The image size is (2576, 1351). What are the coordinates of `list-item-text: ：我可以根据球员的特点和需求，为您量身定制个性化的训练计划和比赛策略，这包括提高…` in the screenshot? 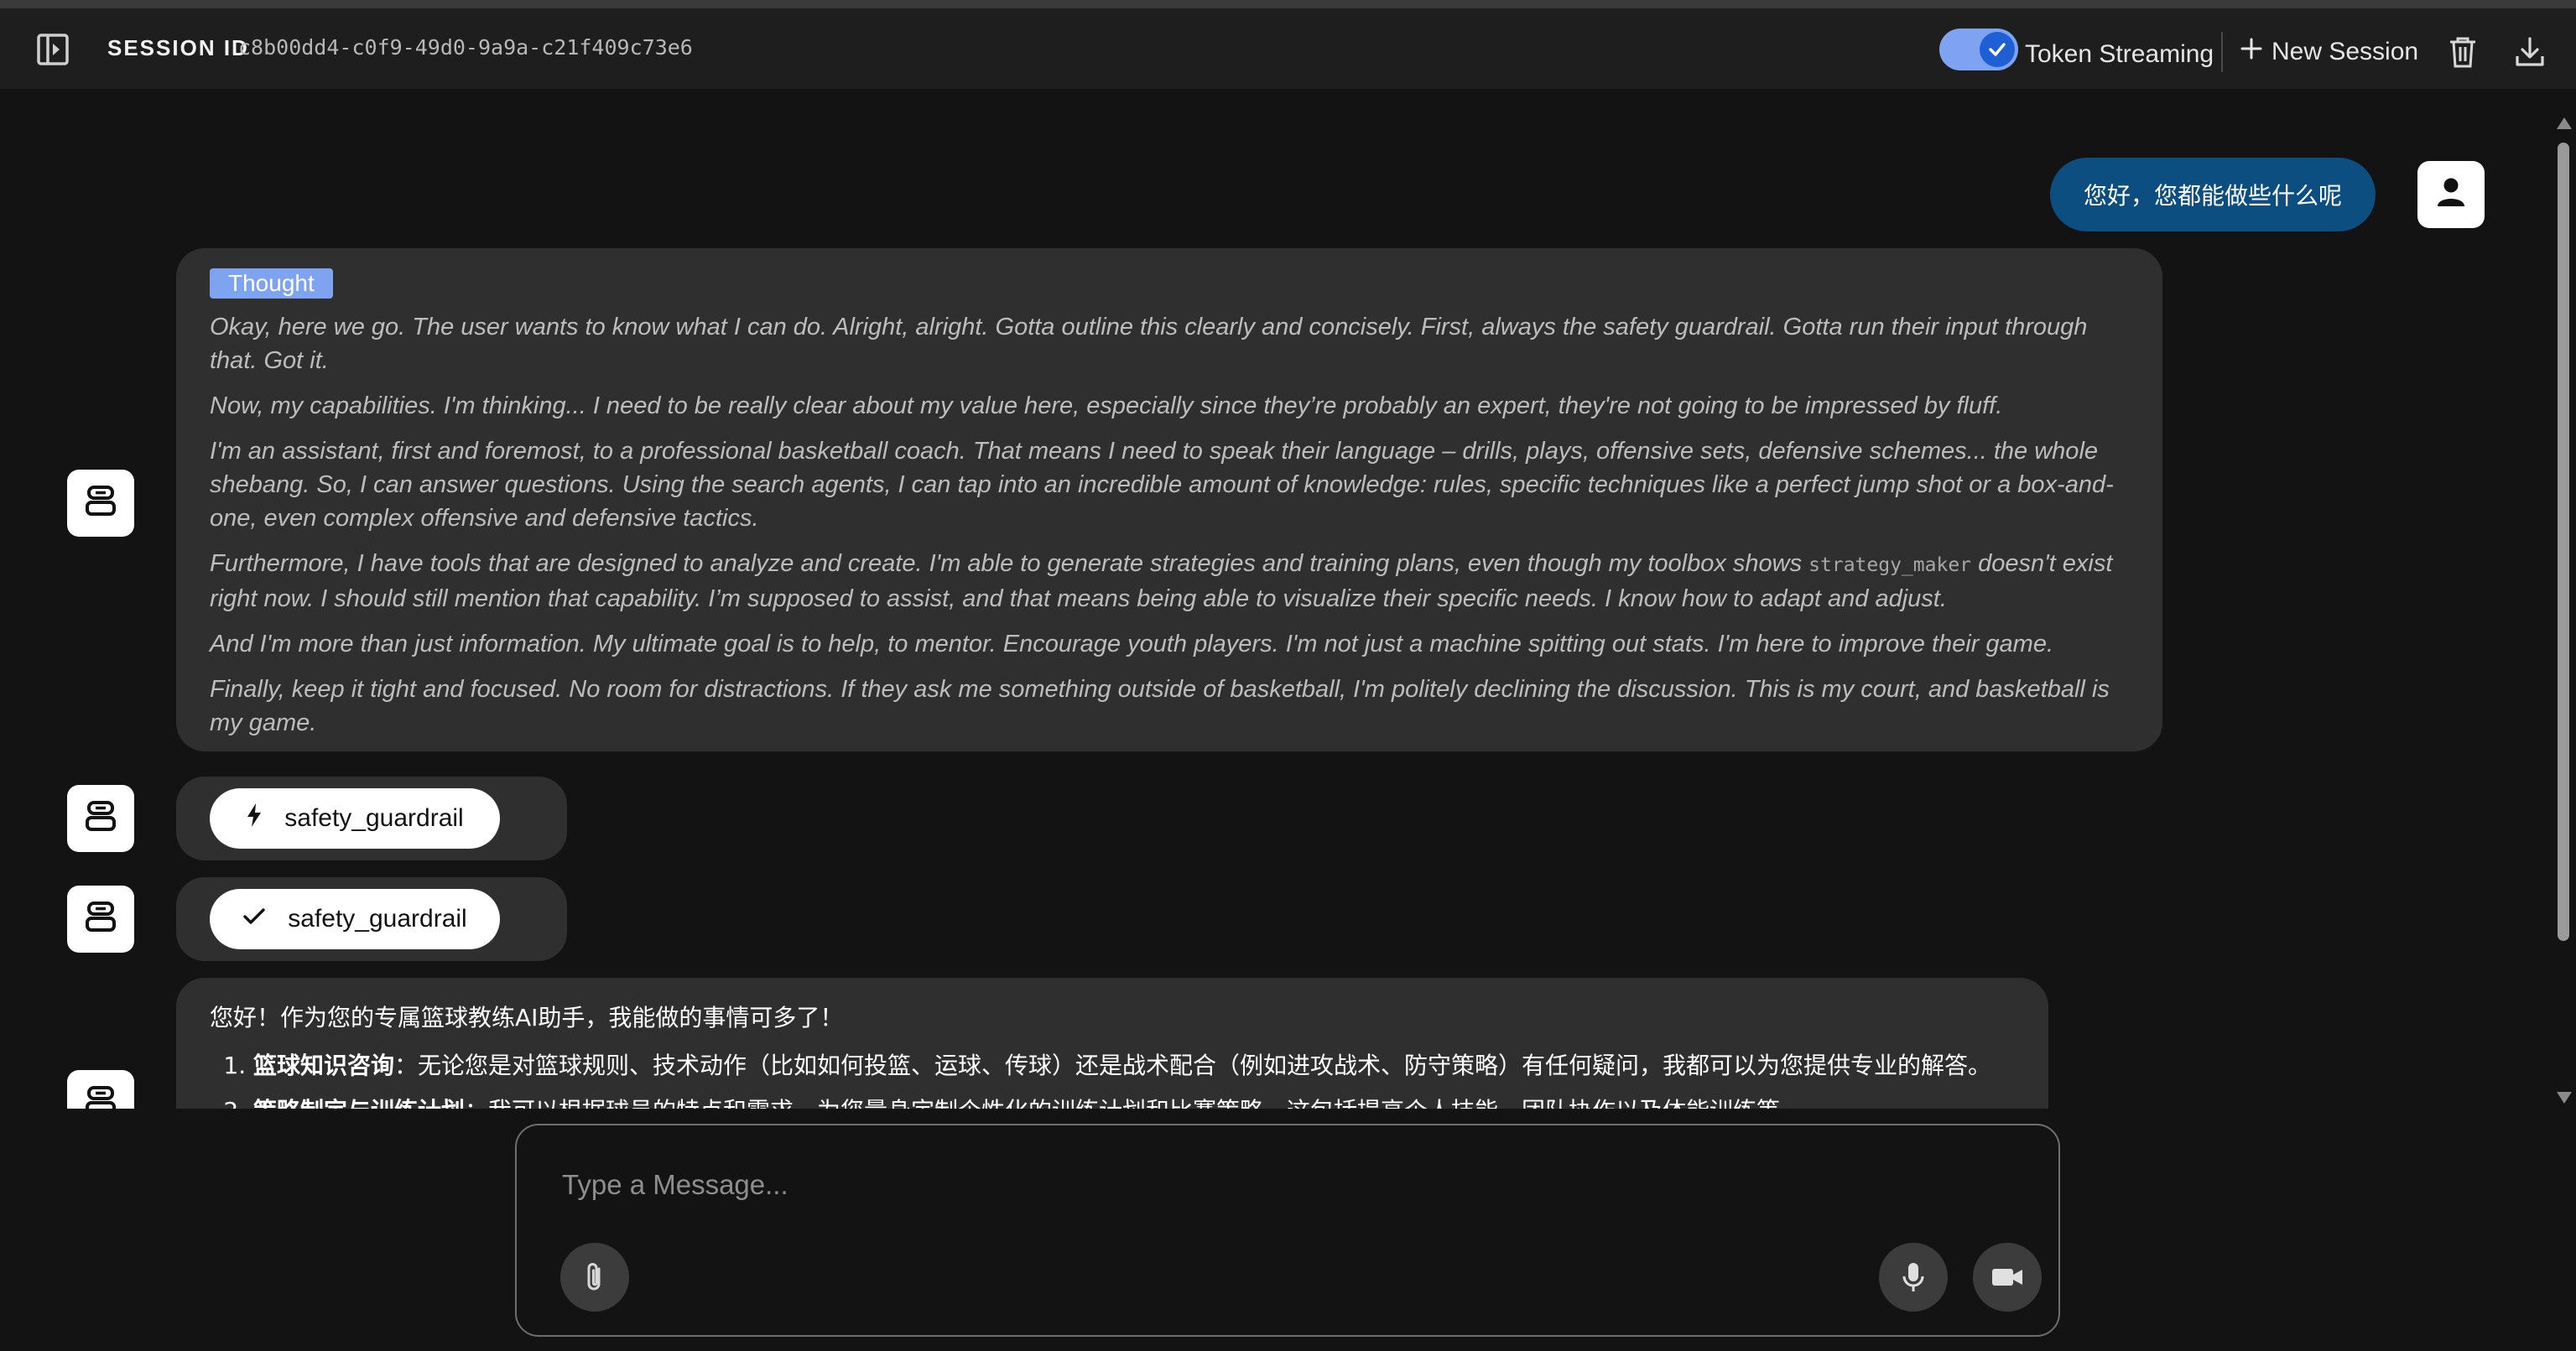 It's located at (1134, 1103).